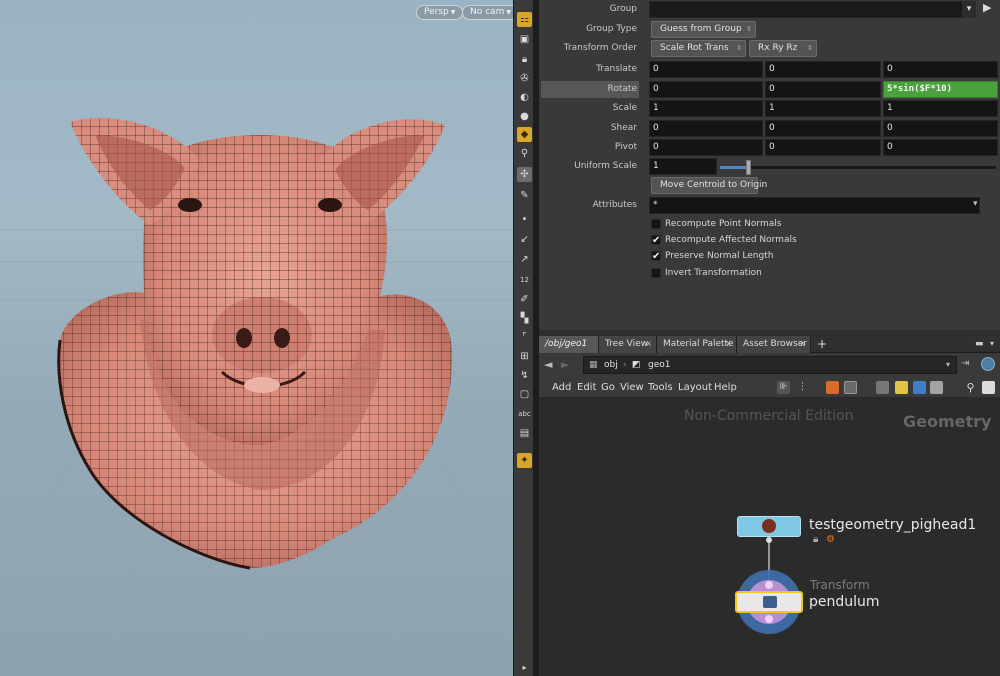 This screenshot has width=1000, height=676. I want to click on pivot-y-field: 0, so click(823, 147).